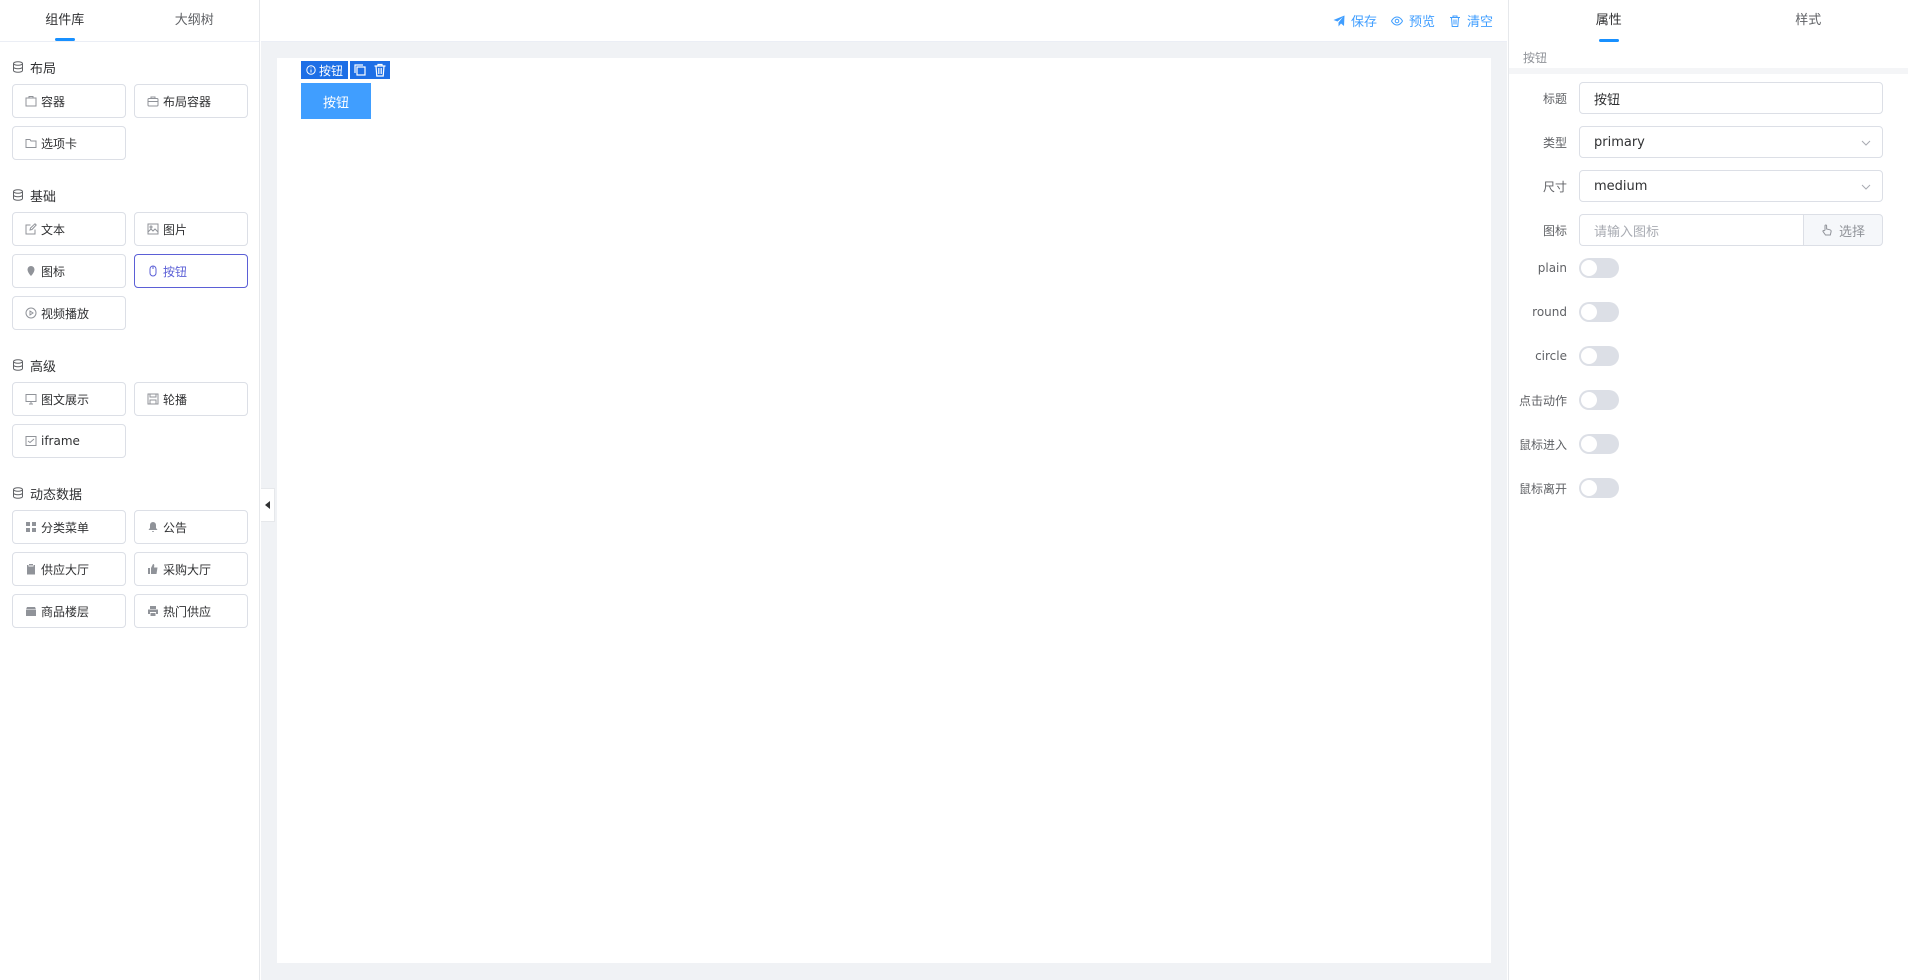 This screenshot has height=980, width=1908. Describe the element at coordinates (1599, 444) in the screenshot. I see `mouse-enter-switch` at that location.